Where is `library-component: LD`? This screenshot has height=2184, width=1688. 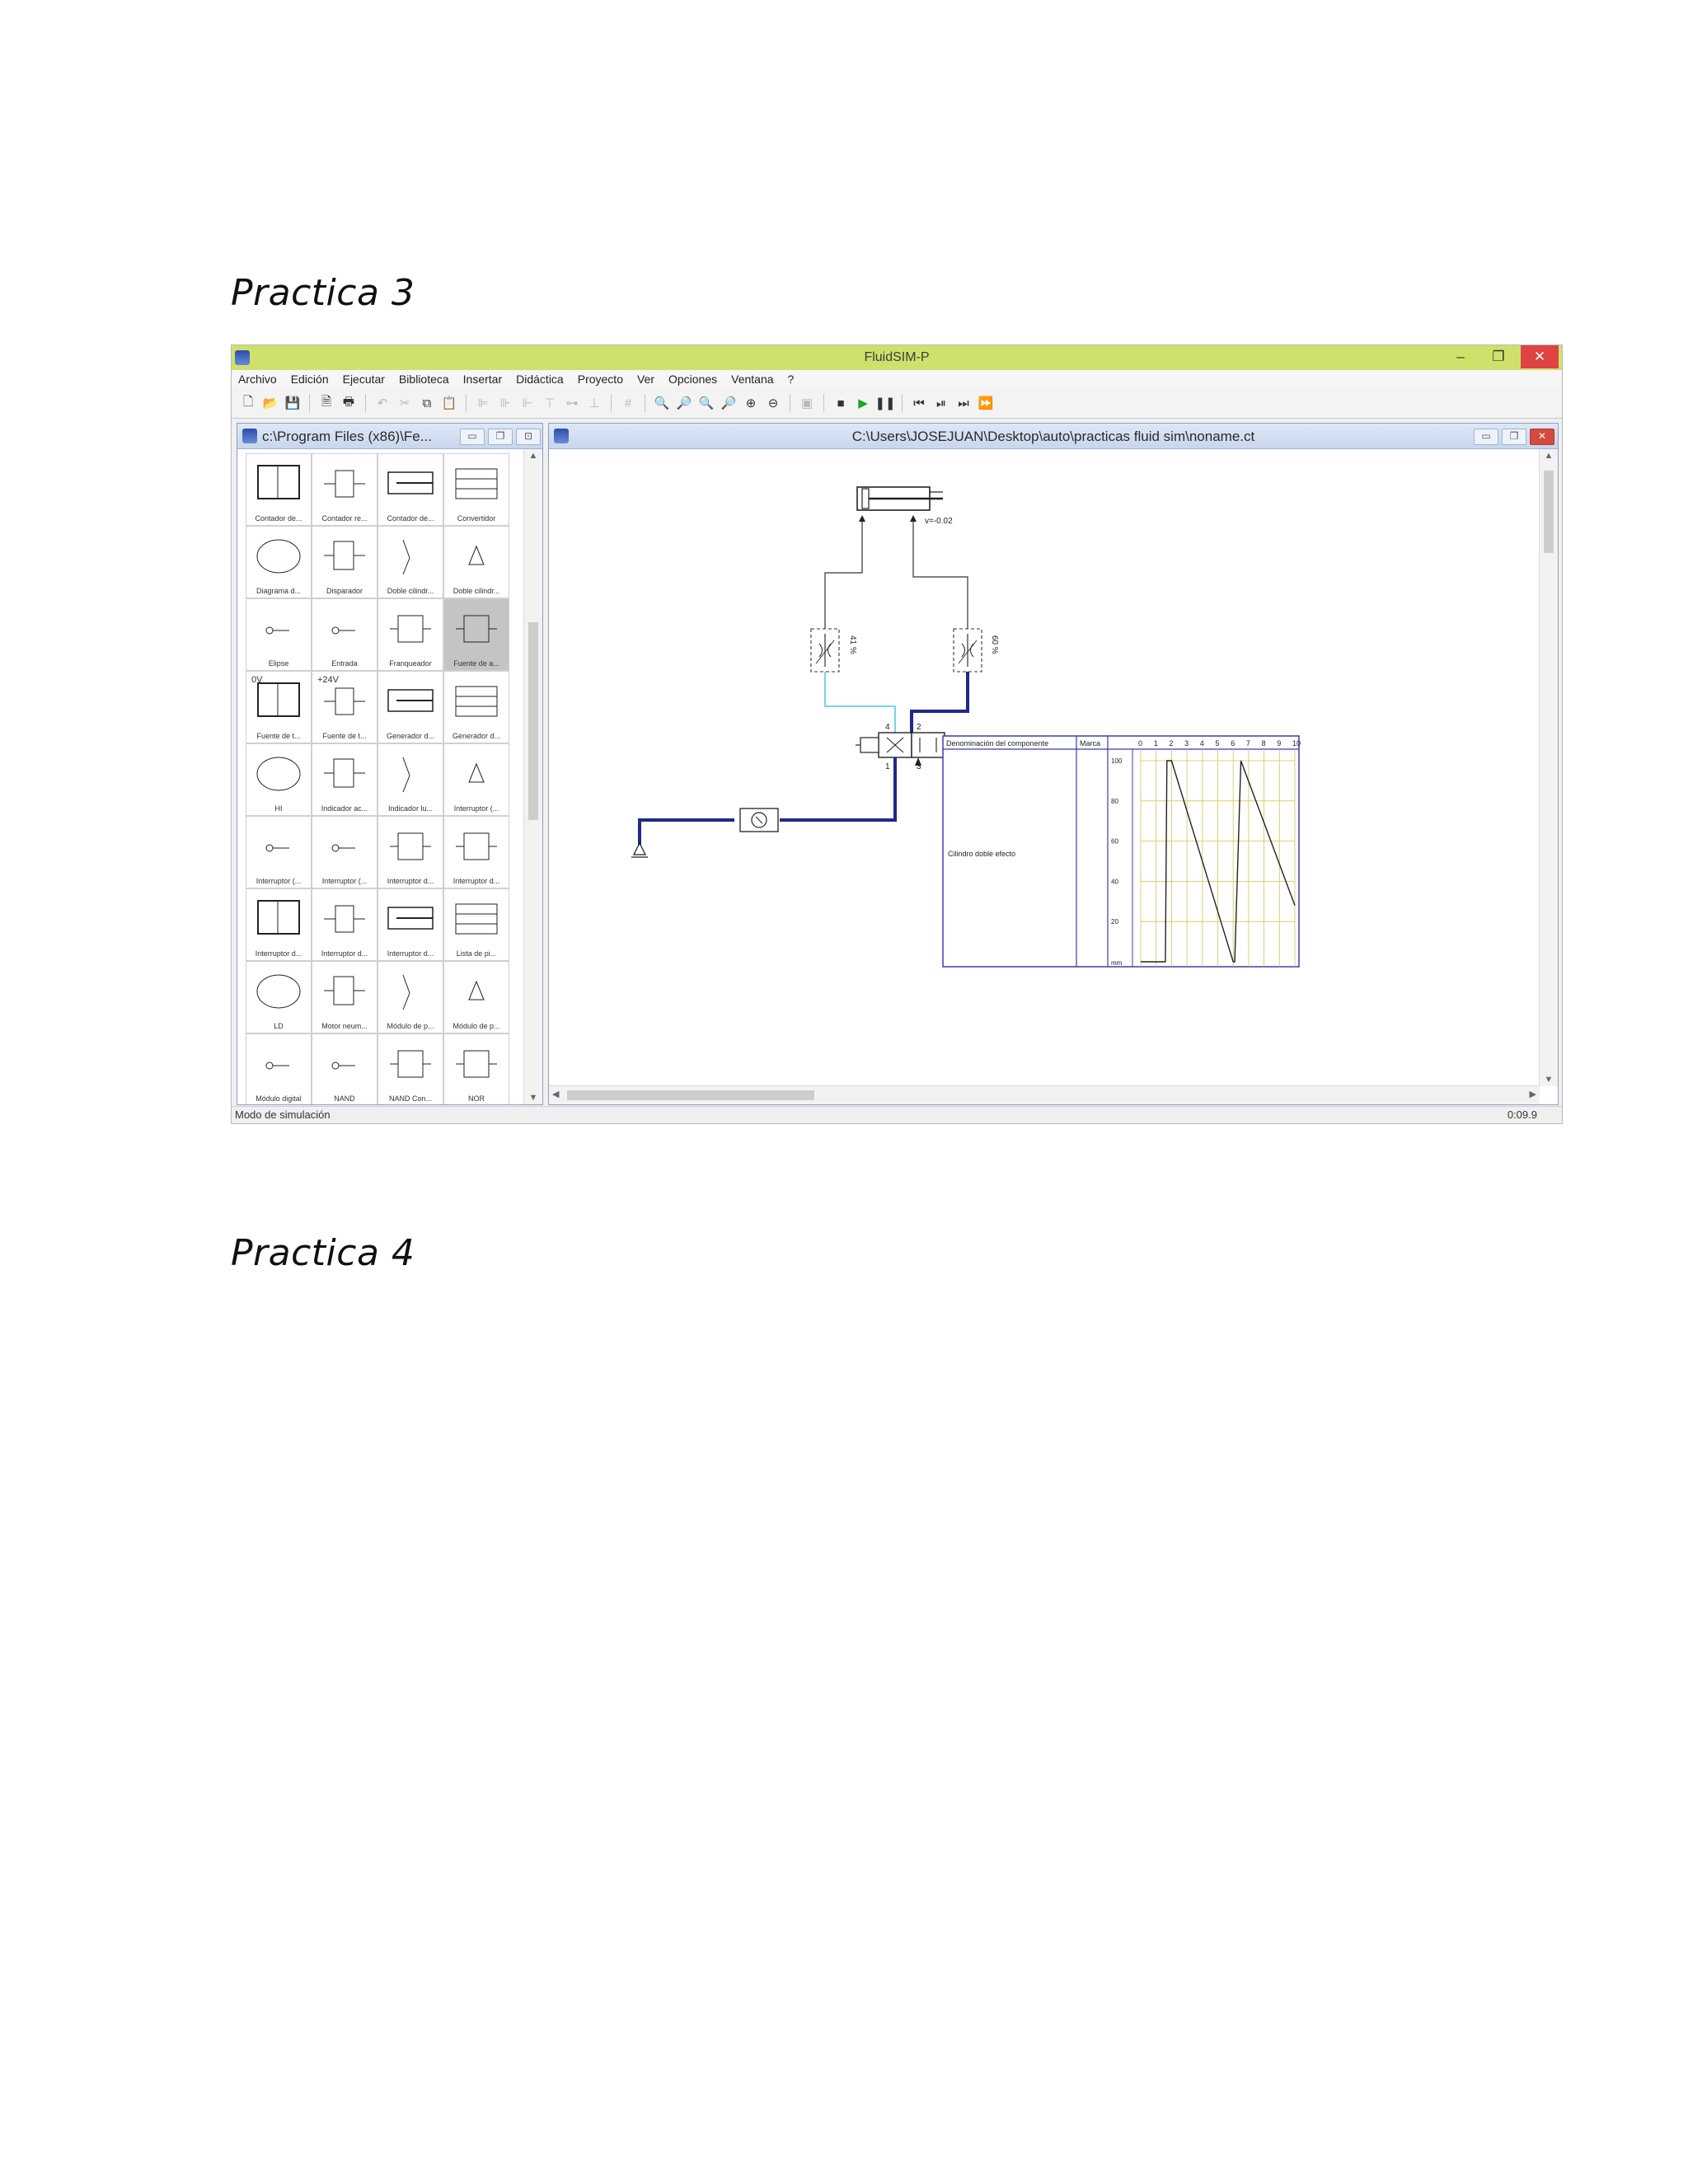 library-component: LD is located at coordinates (279, 997).